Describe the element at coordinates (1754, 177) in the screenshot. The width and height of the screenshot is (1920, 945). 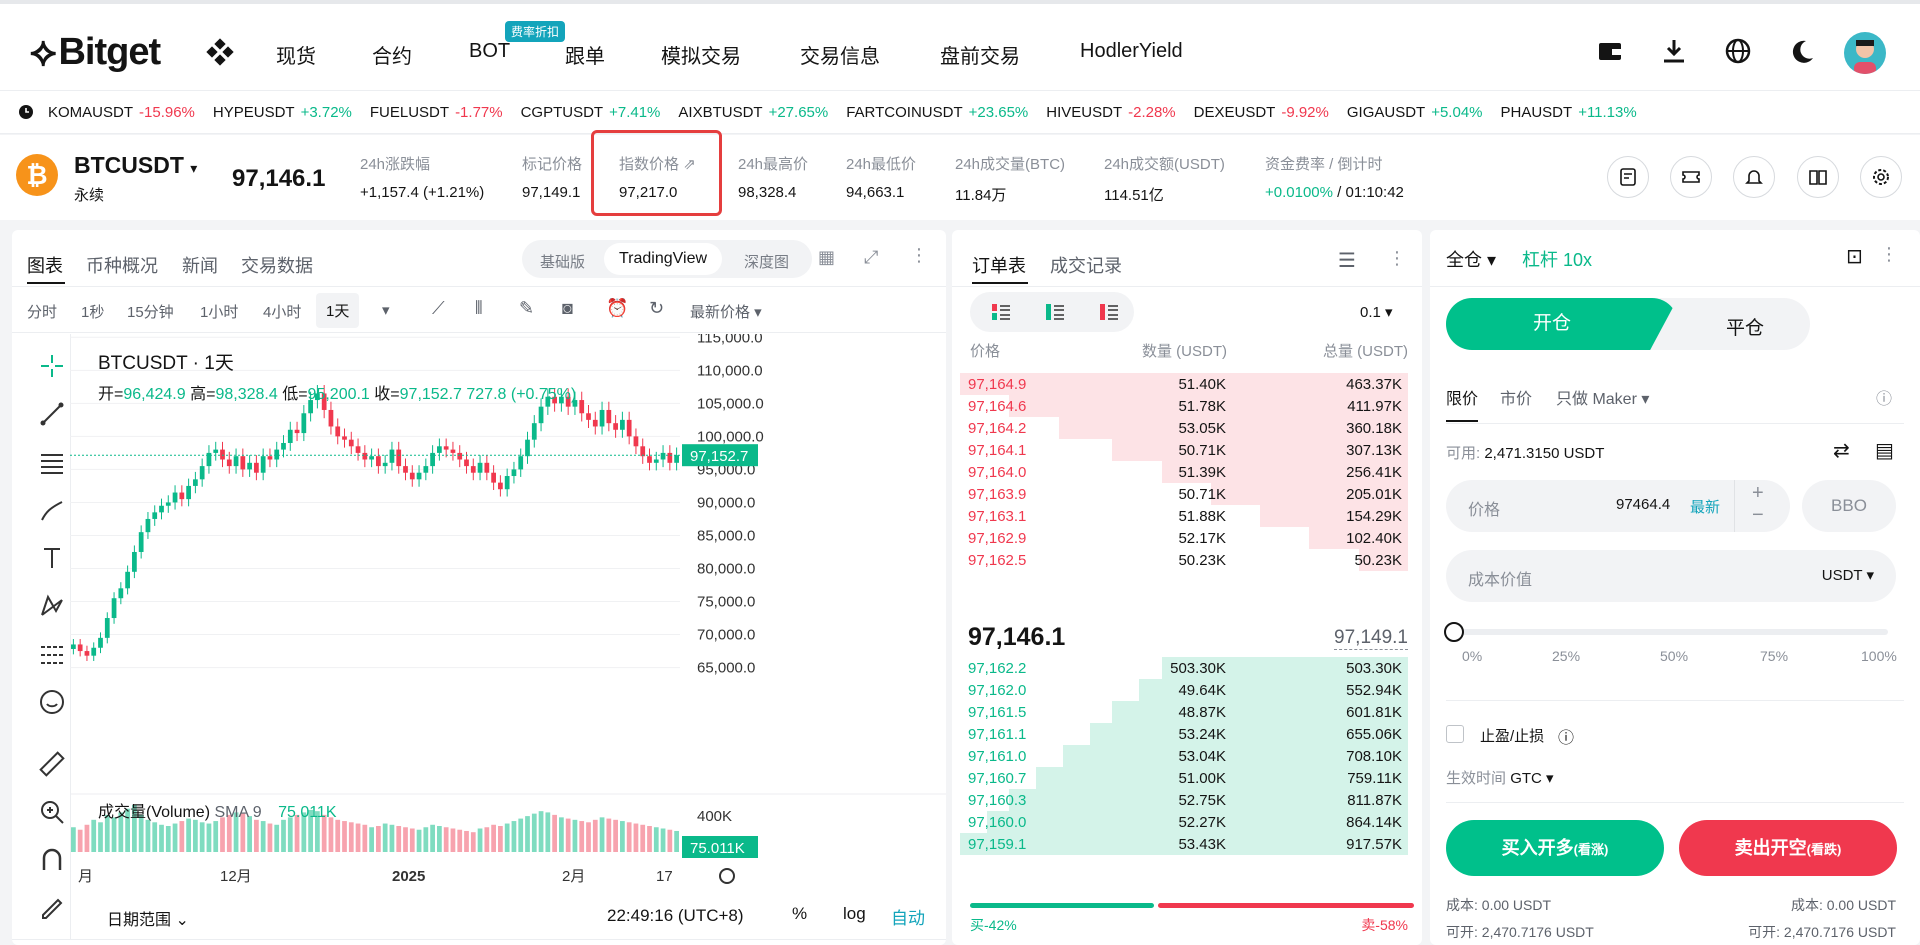
I see `alert-button` at that location.